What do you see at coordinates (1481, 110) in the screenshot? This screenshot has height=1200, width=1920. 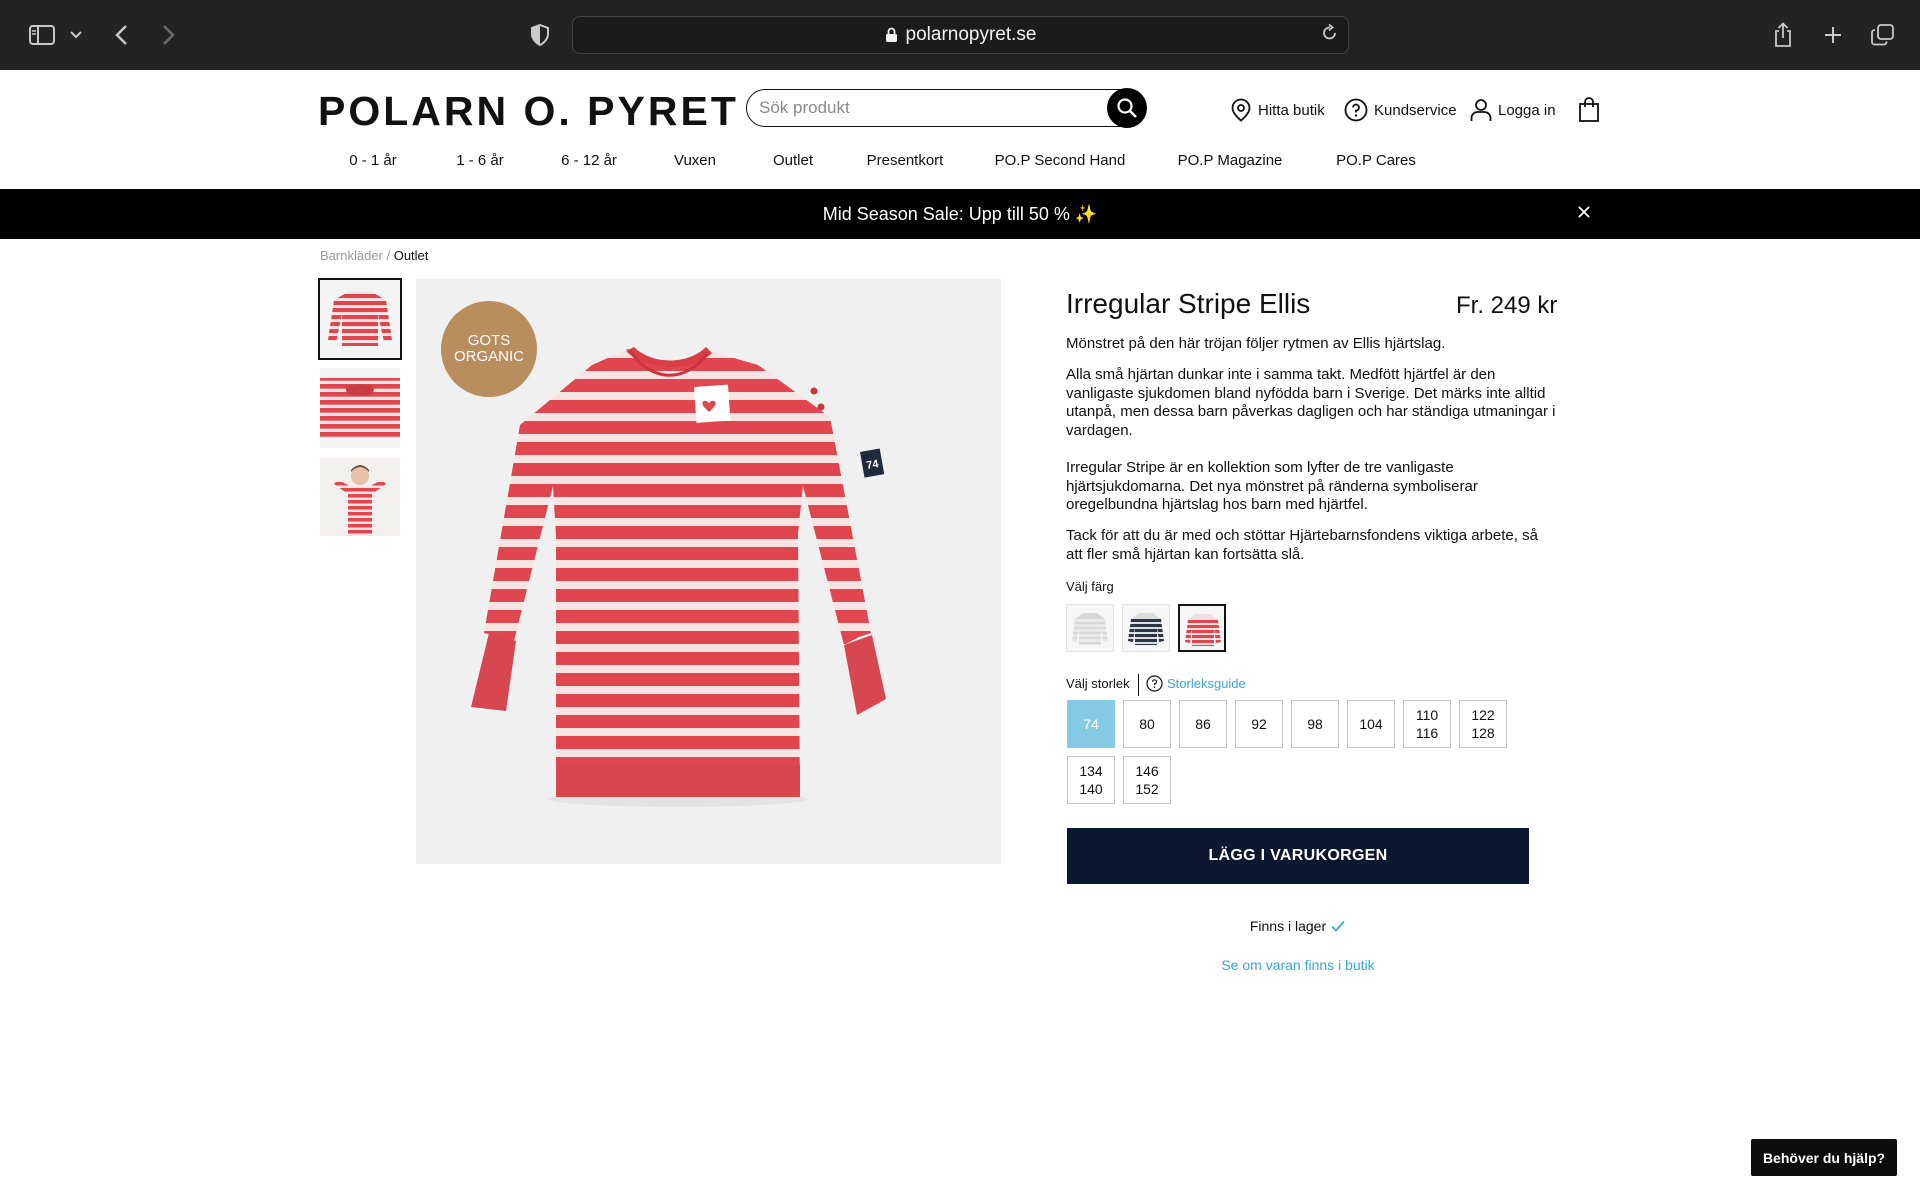 I see `user-icon` at bounding box center [1481, 110].